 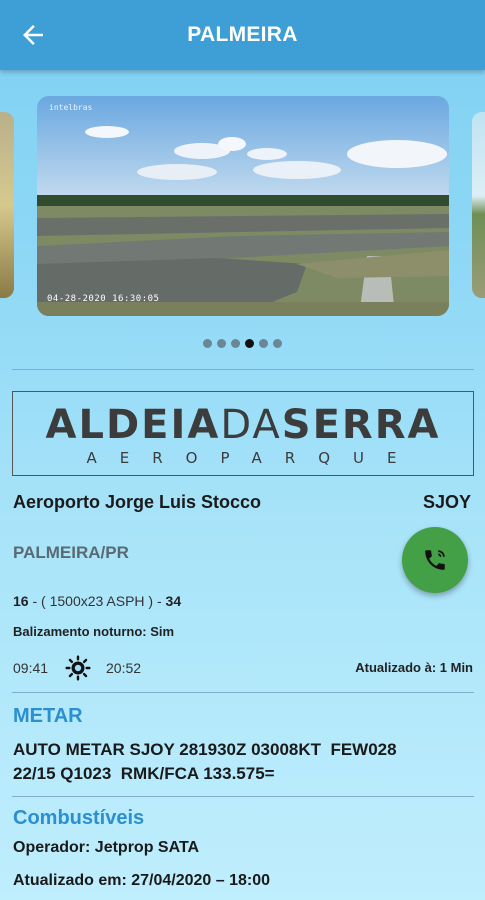 I want to click on fuel-operator: Operador: Jetprop SATA, so click(x=106, y=847).